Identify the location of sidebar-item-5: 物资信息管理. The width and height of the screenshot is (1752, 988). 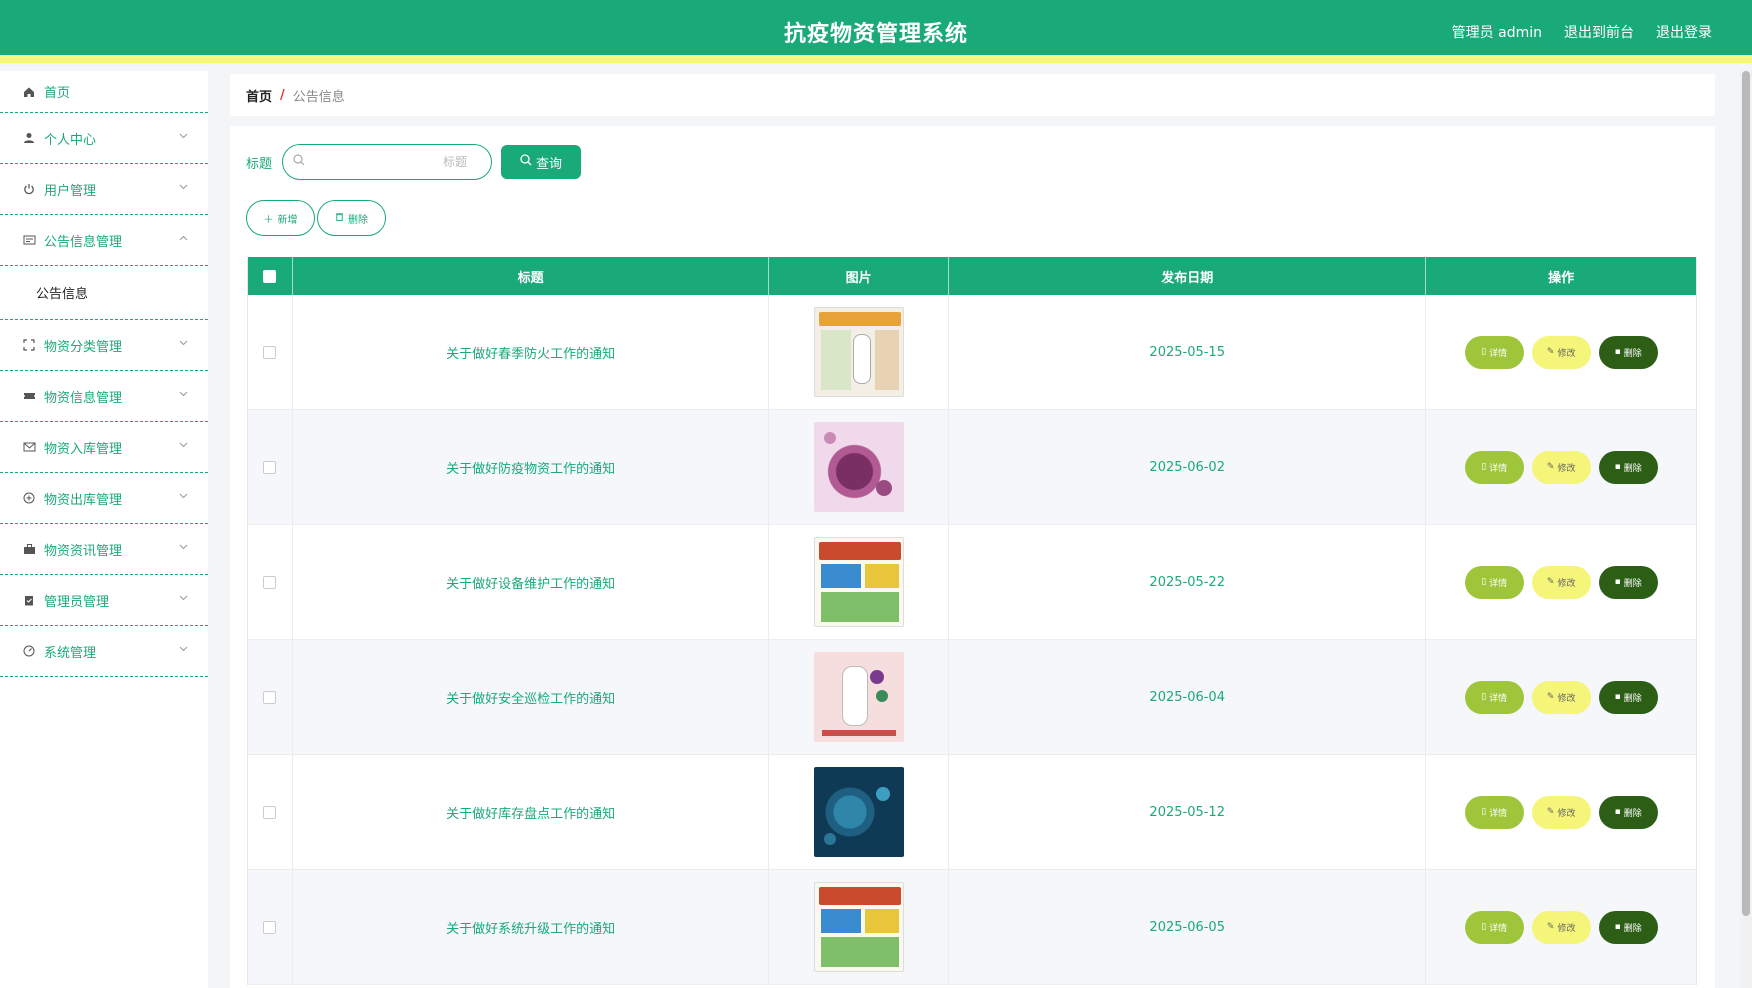
(104, 396).